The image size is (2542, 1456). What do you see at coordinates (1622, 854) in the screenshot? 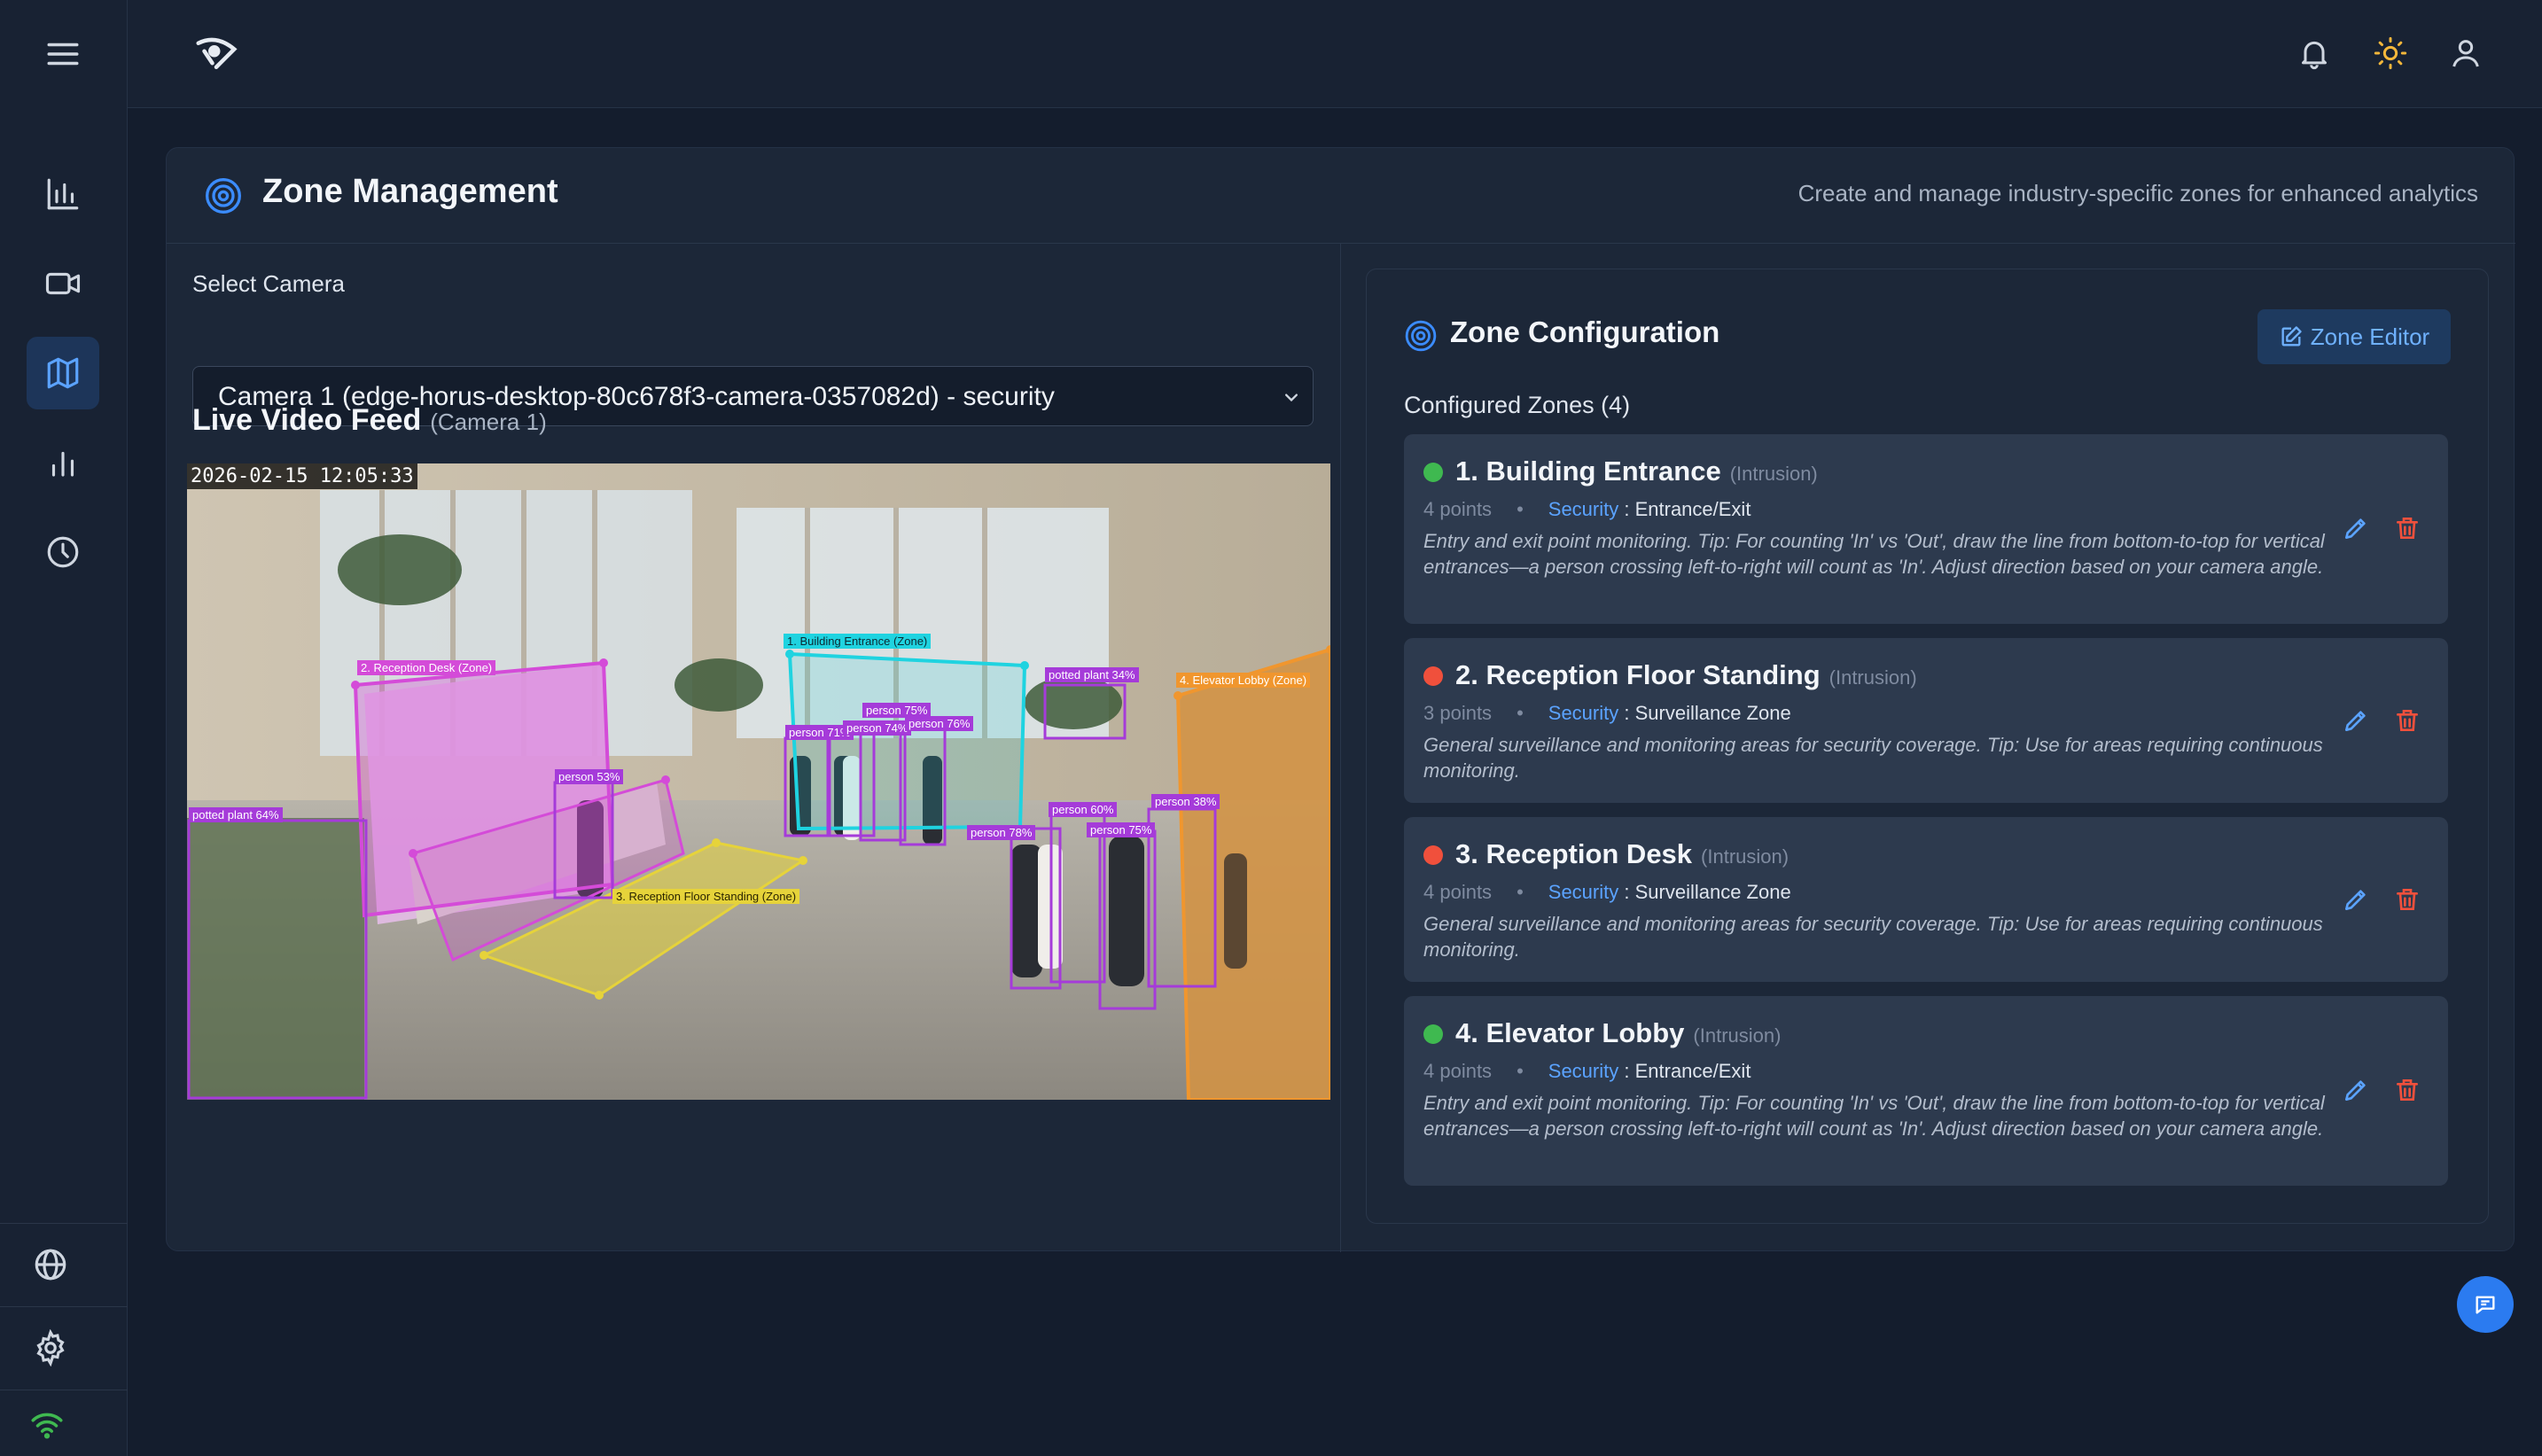
I see `zone-name: 3. Reception Desk (Intrusion)` at bounding box center [1622, 854].